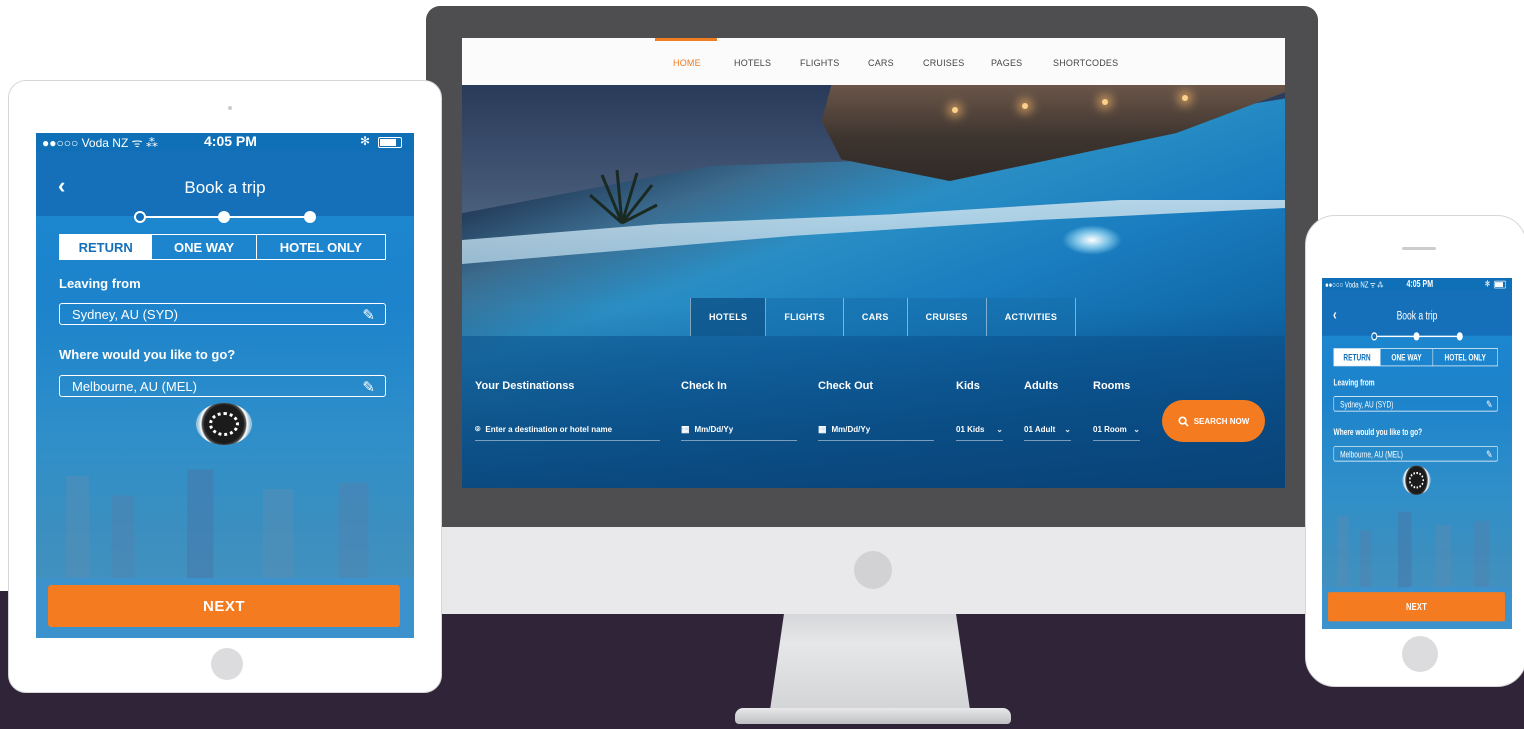 Image resolution: width=1524 pixels, height=729 pixels. Describe the element at coordinates (846, 386) in the screenshot. I see `checkout-label: Check Out` at that location.